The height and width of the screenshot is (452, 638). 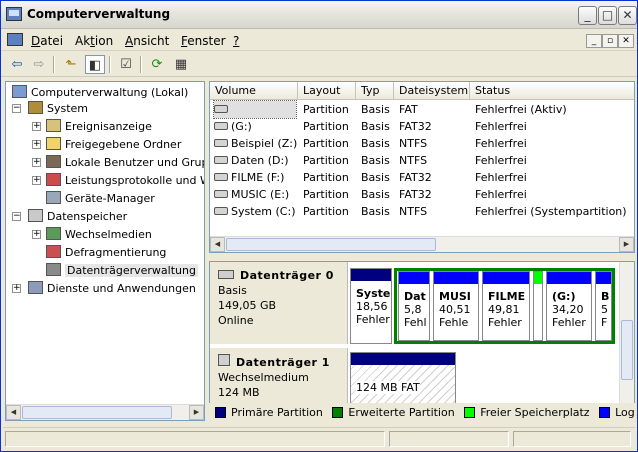 What do you see at coordinates (15, 39) in the screenshot?
I see `mmc-console-icon` at bounding box center [15, 39].